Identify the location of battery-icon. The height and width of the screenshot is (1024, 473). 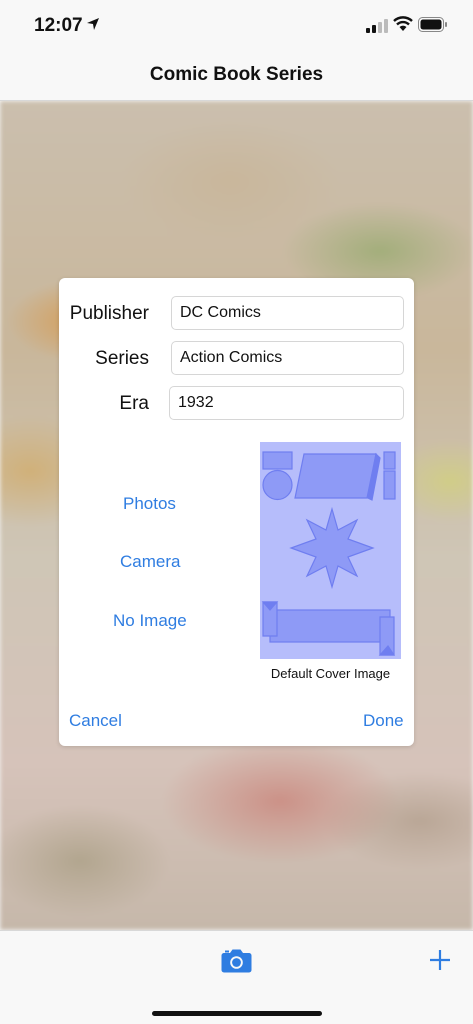
(432, 24).